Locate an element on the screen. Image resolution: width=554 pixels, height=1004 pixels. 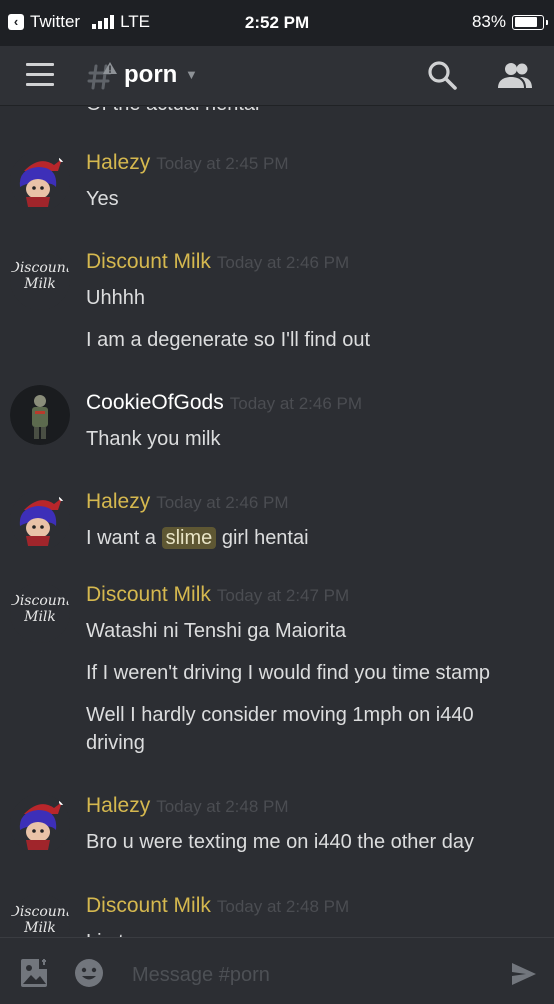
message-text: Watashi ni Tenshi ga Maiorita is located at coordinates (216, 631).